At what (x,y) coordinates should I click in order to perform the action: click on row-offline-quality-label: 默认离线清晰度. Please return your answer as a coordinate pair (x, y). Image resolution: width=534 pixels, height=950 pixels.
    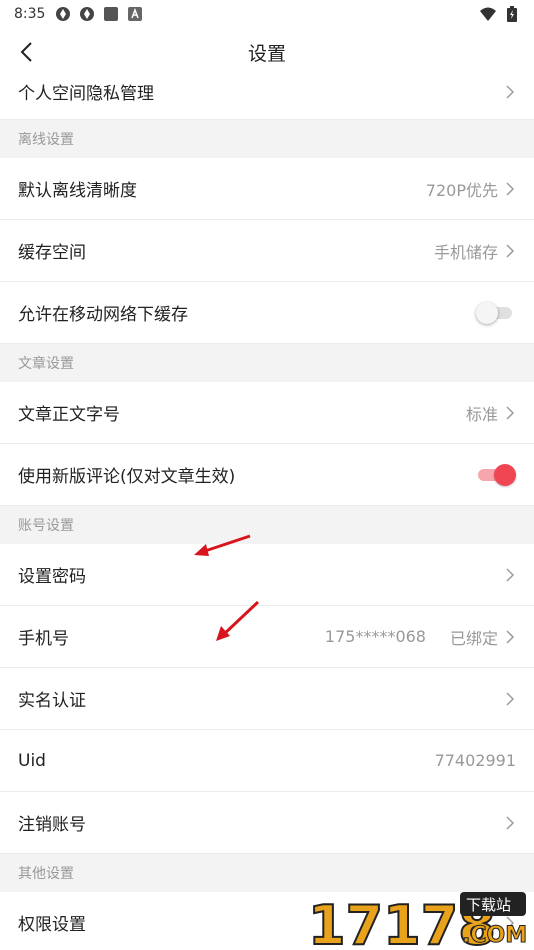
    Looking at the image, I should click on (77, 191).